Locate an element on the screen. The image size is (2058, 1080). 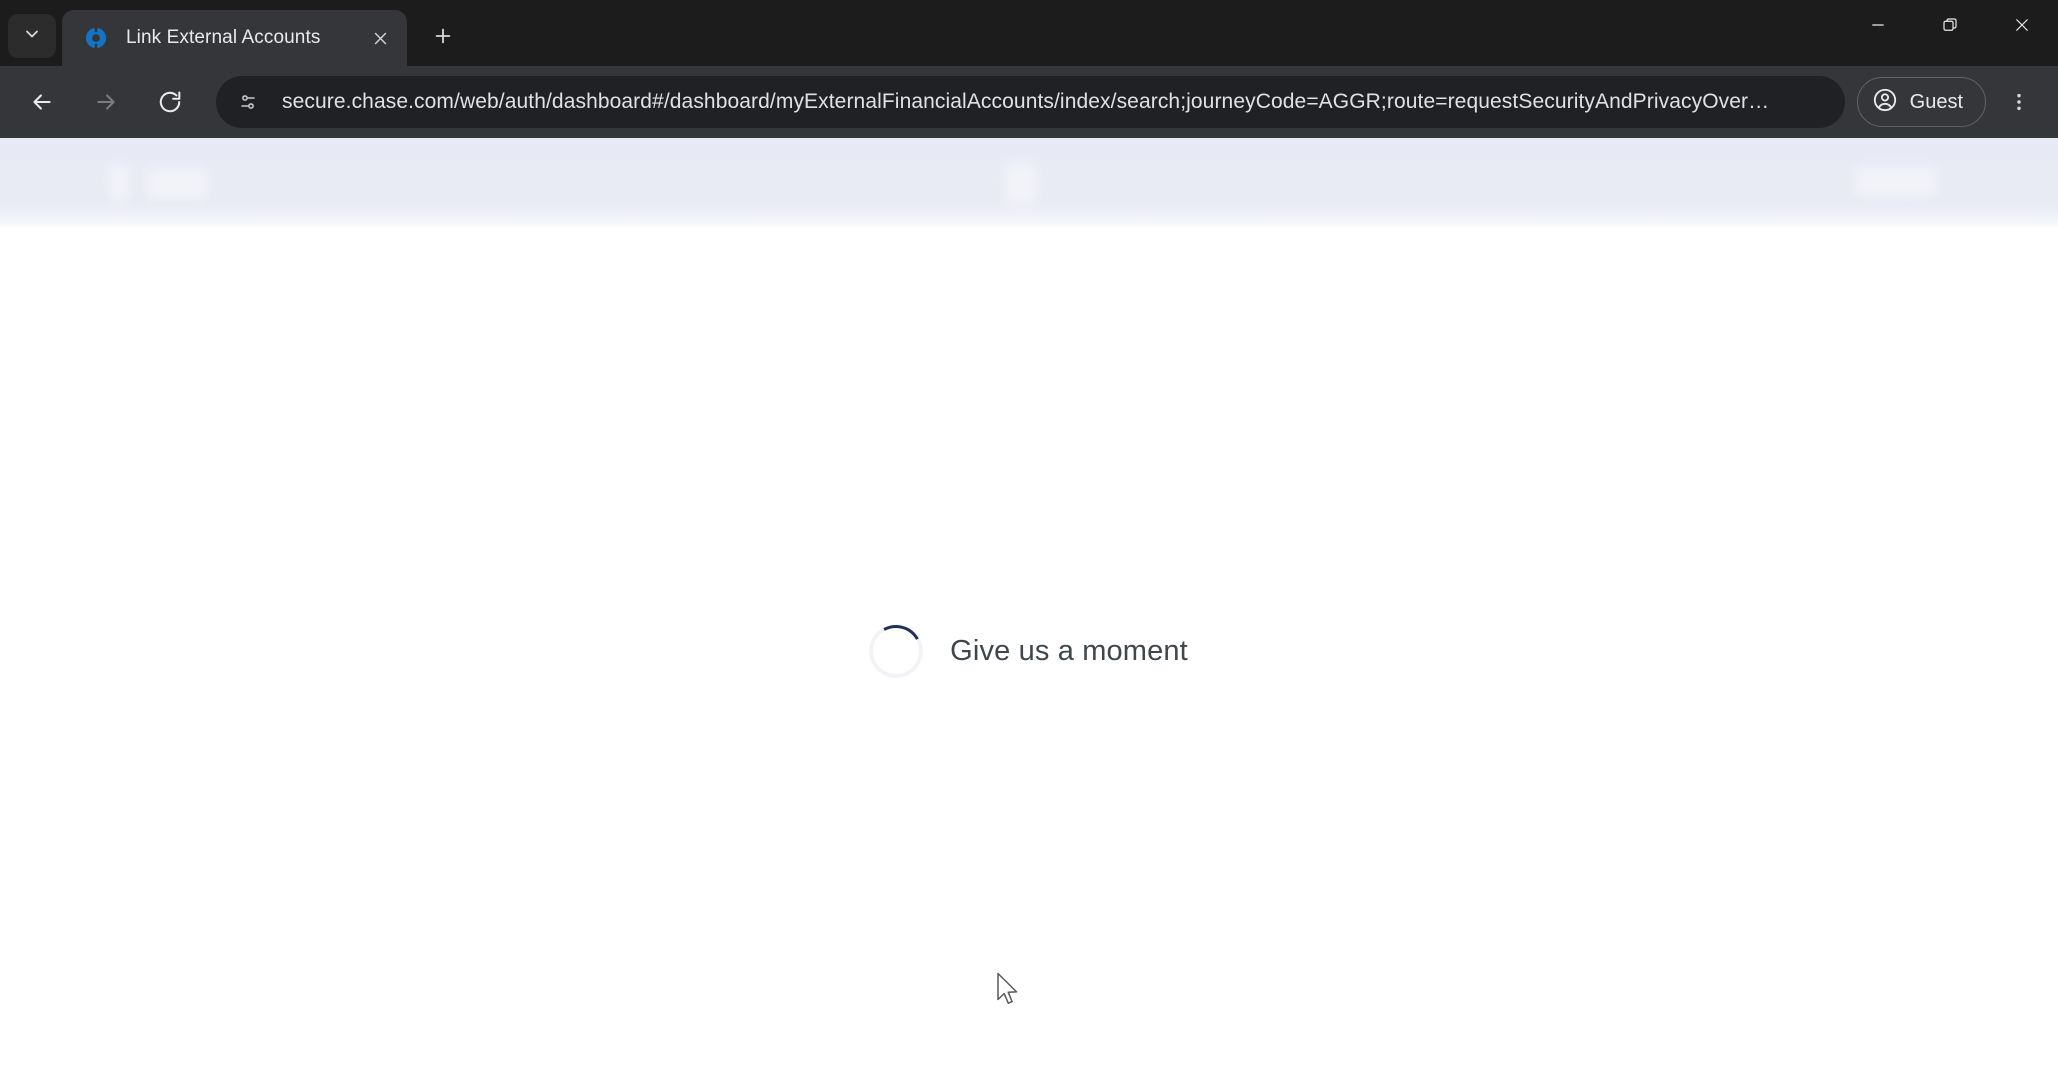
maximize-restore-button is located at coordinates (1950, 25).